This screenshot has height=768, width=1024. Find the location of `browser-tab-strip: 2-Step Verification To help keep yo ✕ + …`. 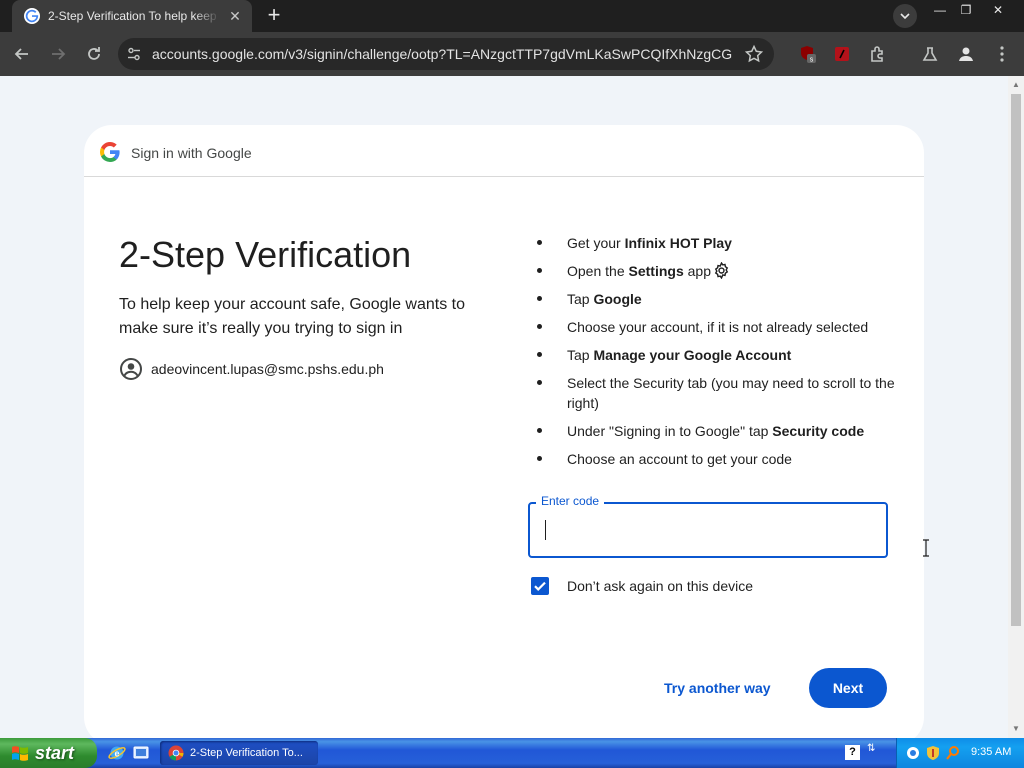

browser-tab-strip: 2-Step Verification To help keep yo ✕ + … is located at coordinates (512, 16).